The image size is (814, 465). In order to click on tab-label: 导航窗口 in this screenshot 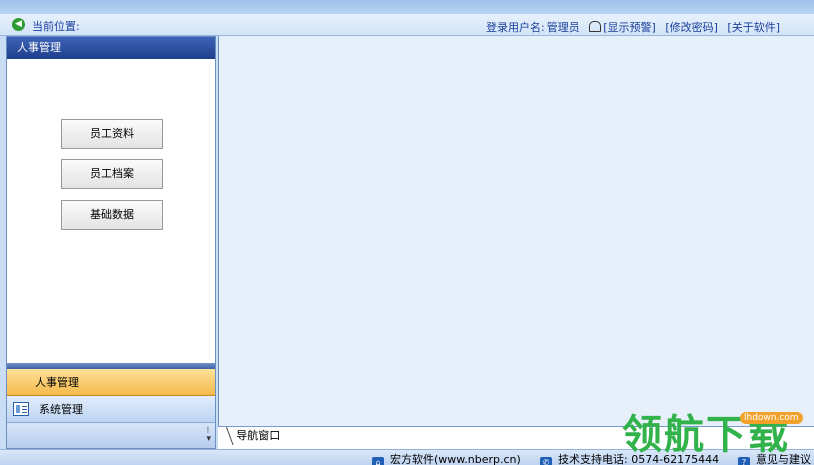, I will do `click(258, 435)`.